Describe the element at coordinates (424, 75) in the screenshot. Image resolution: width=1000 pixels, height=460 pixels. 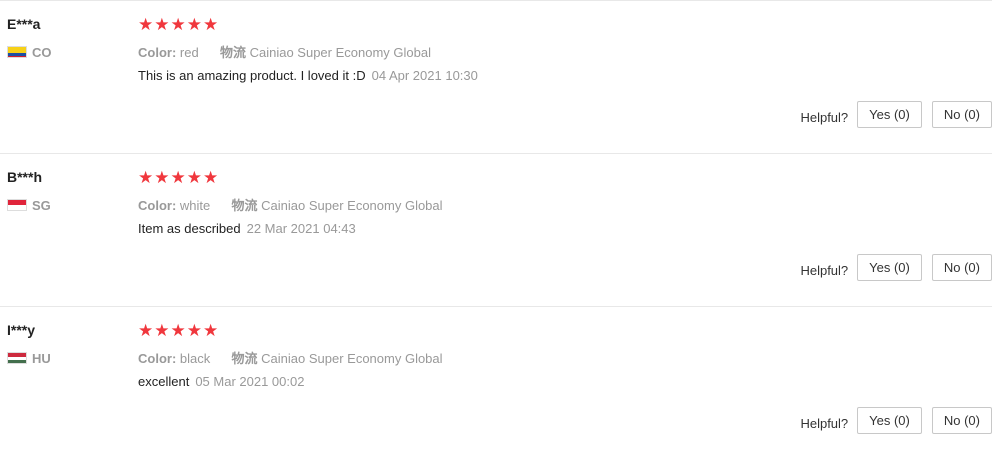
I see `review-date: 04 Apr 2021 10:30` at that location.